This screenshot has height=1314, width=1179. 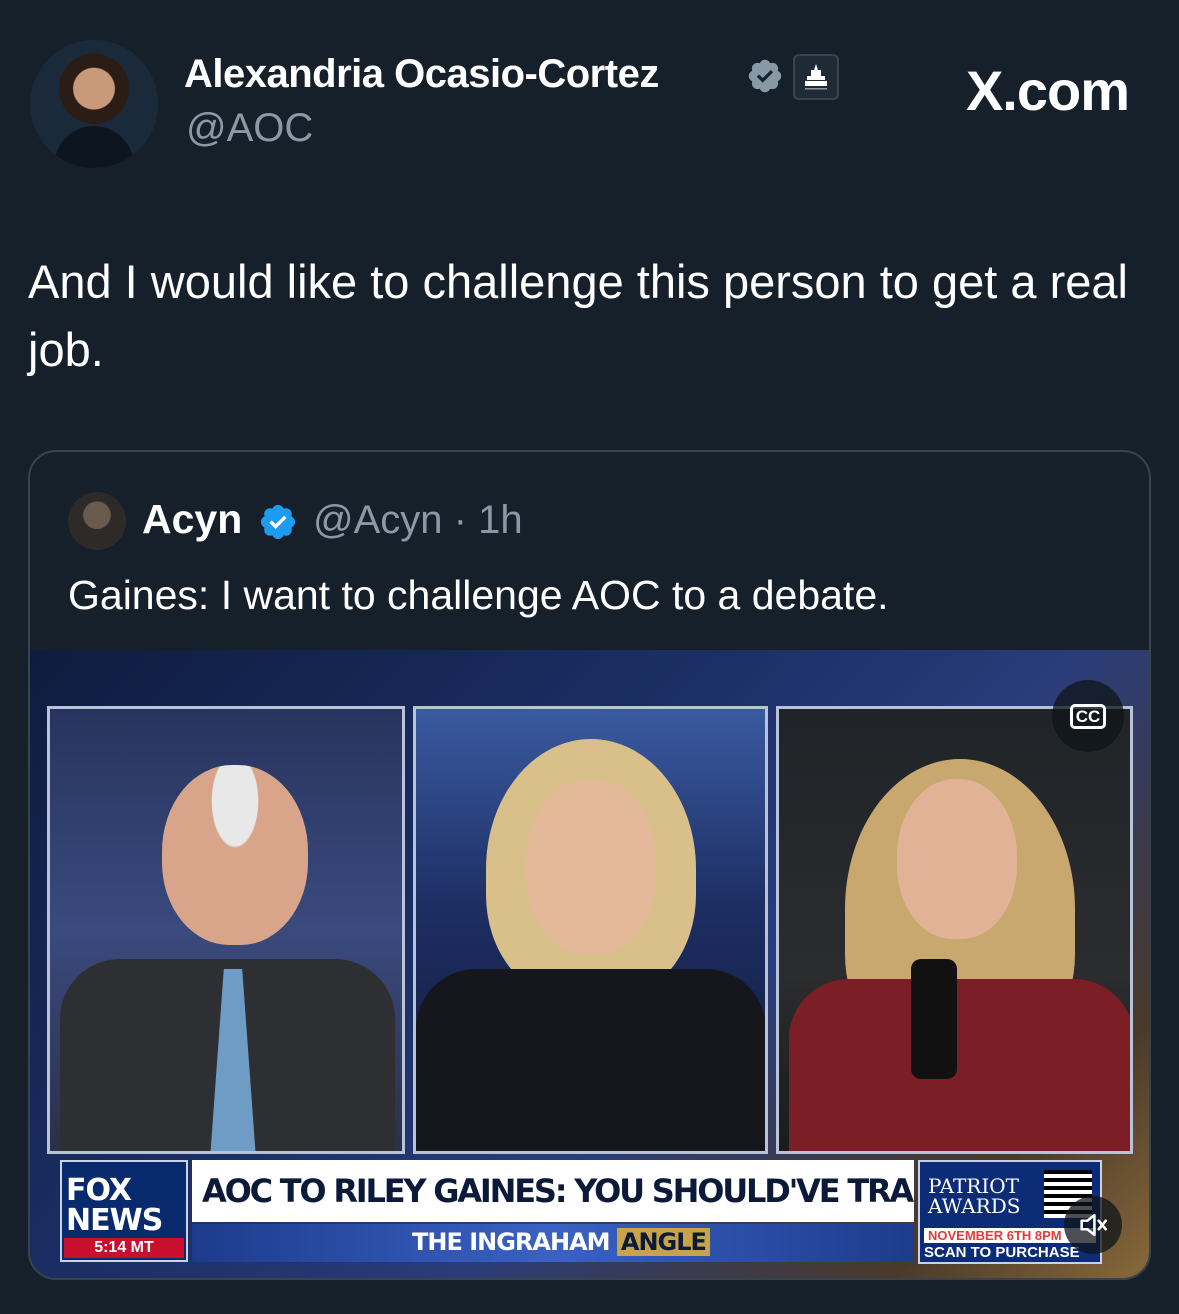 What do you see at coordinates (974, 1196) in the screenshot?
I see `promo-title: PATRIOT AWARDS` at bounding box center [974, 1196].